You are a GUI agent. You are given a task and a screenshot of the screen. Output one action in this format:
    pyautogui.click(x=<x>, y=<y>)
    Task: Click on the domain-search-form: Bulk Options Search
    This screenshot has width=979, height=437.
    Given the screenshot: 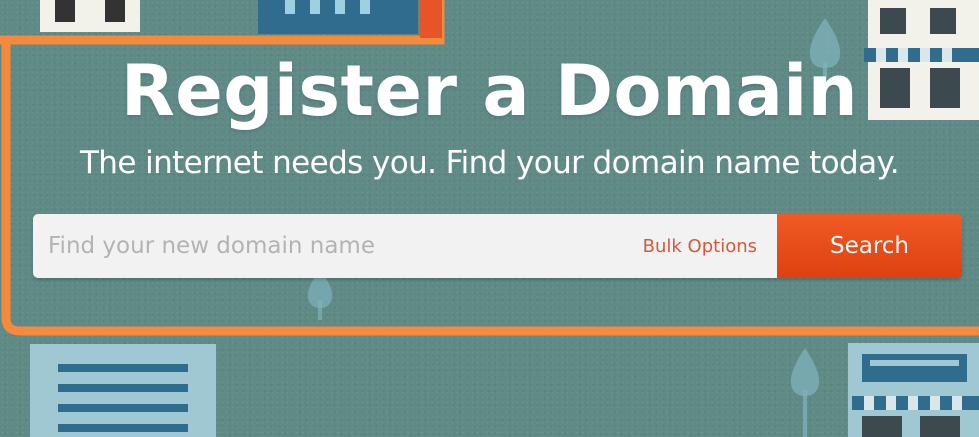 What is the action you would take?
    pyautogui.click(x=497, y=246)
    